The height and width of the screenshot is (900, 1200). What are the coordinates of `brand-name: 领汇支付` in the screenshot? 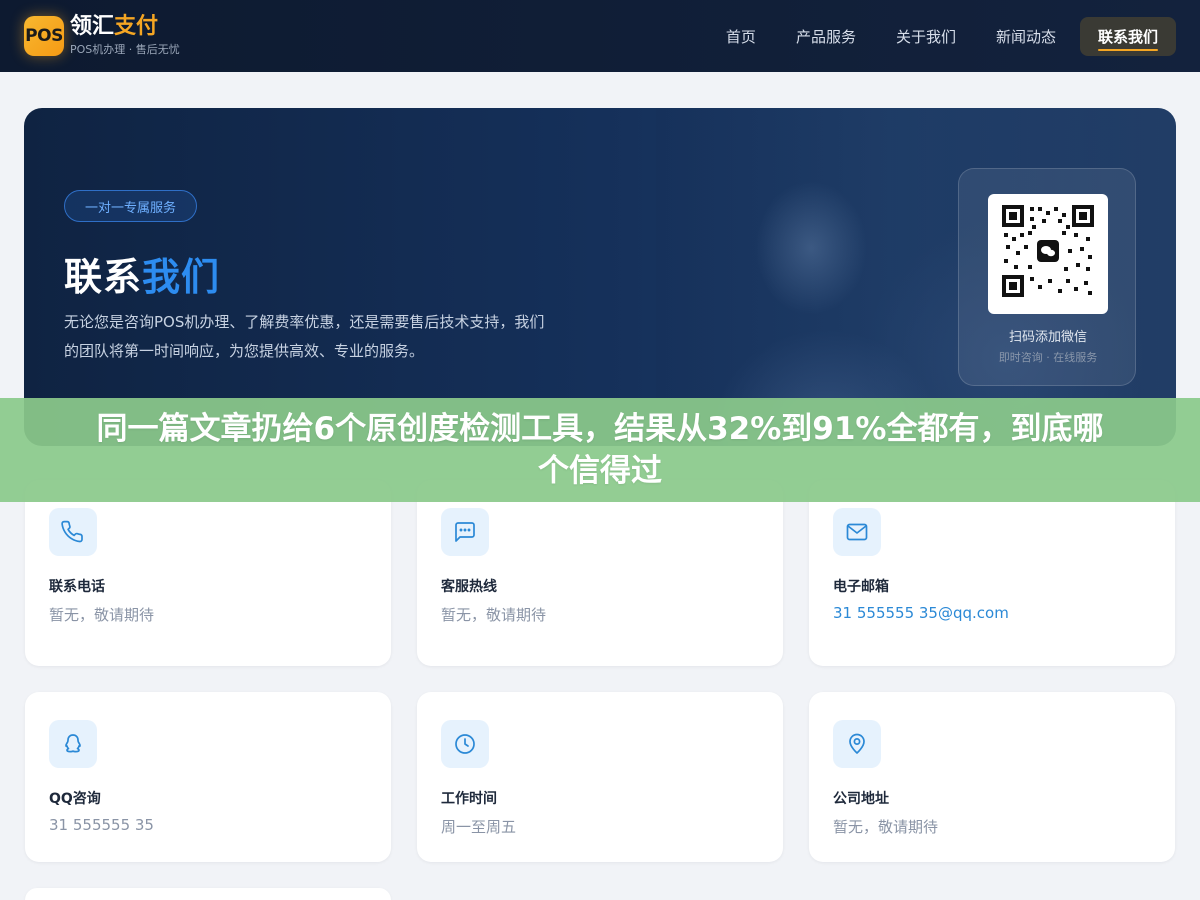 It's located at (125, 27).